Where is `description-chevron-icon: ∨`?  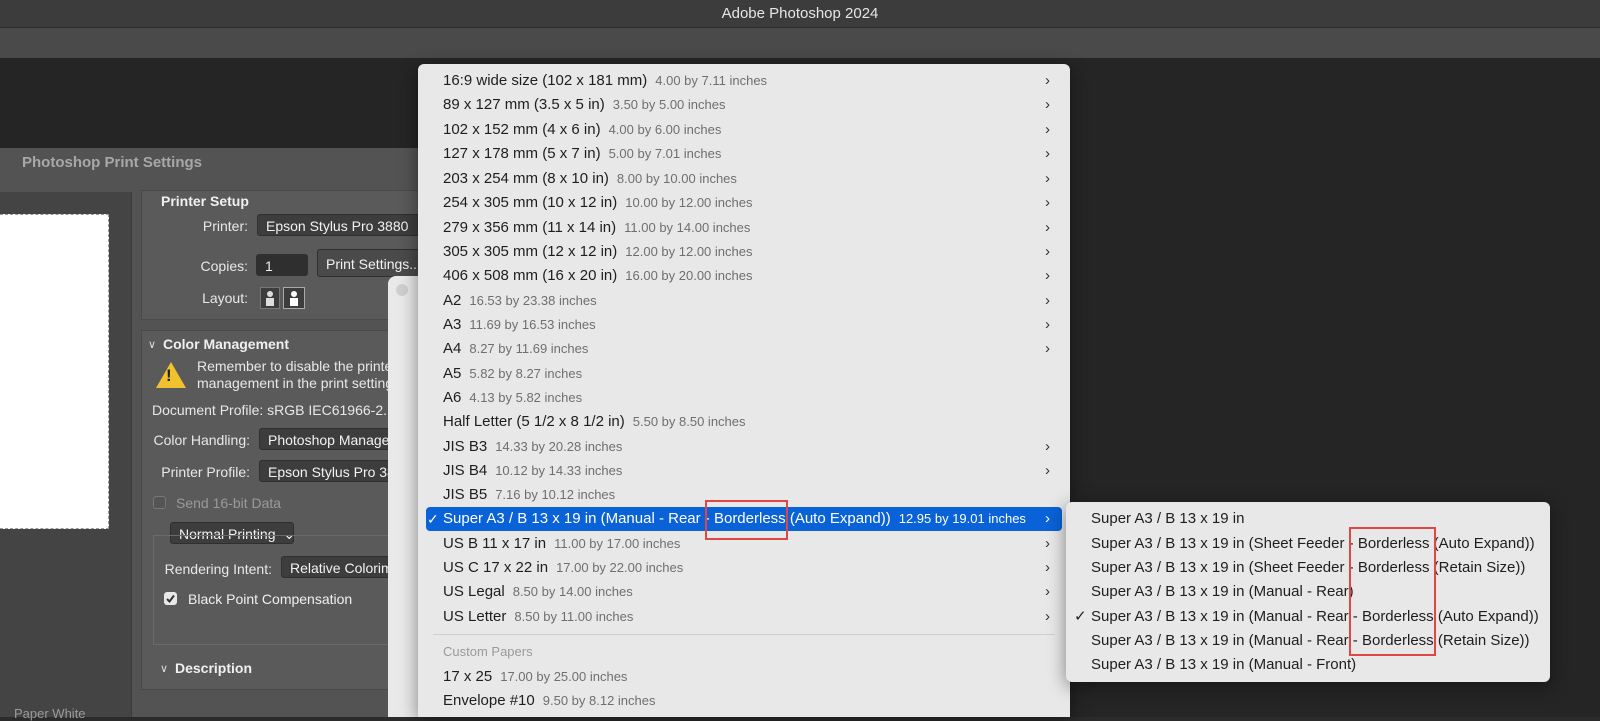
description-chevron-icon: ∨ is located at coordinates (164, 668).